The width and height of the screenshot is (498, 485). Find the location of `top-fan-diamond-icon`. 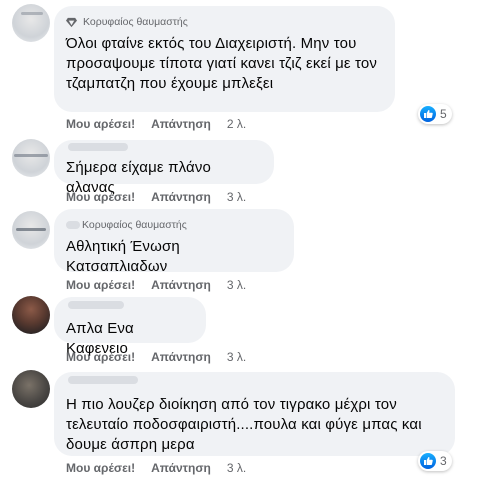

top-fan-diamond-icon is located at coordinates (71, 22).